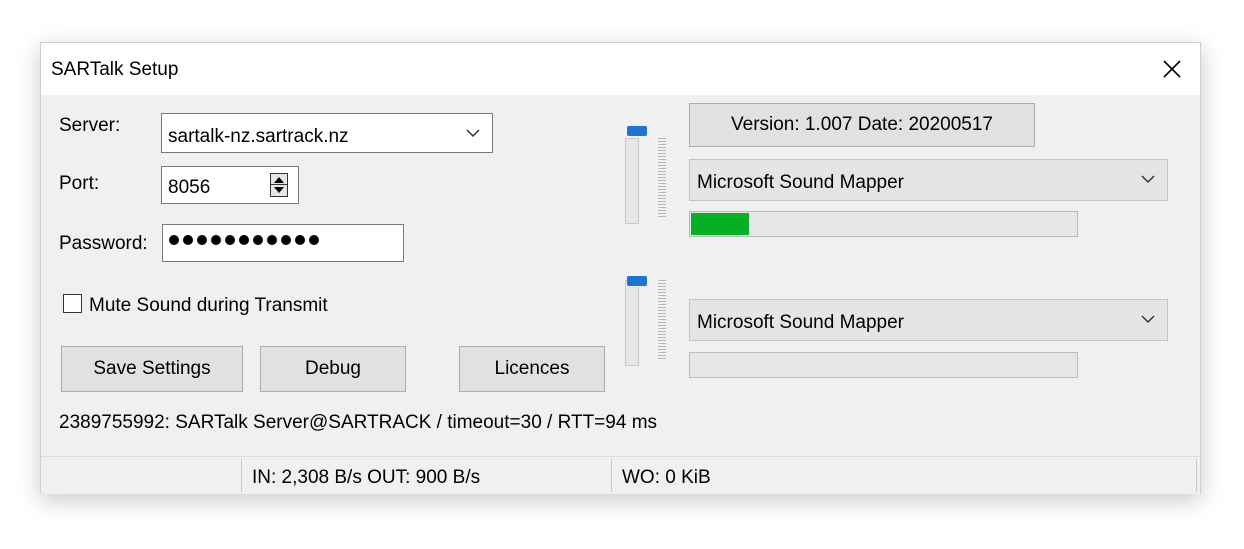 The width and height of the screenshot is (1244, 549). Describe the element at coordinates (230, 185) in the screenshot. I see `port-input: 8056` at that location.